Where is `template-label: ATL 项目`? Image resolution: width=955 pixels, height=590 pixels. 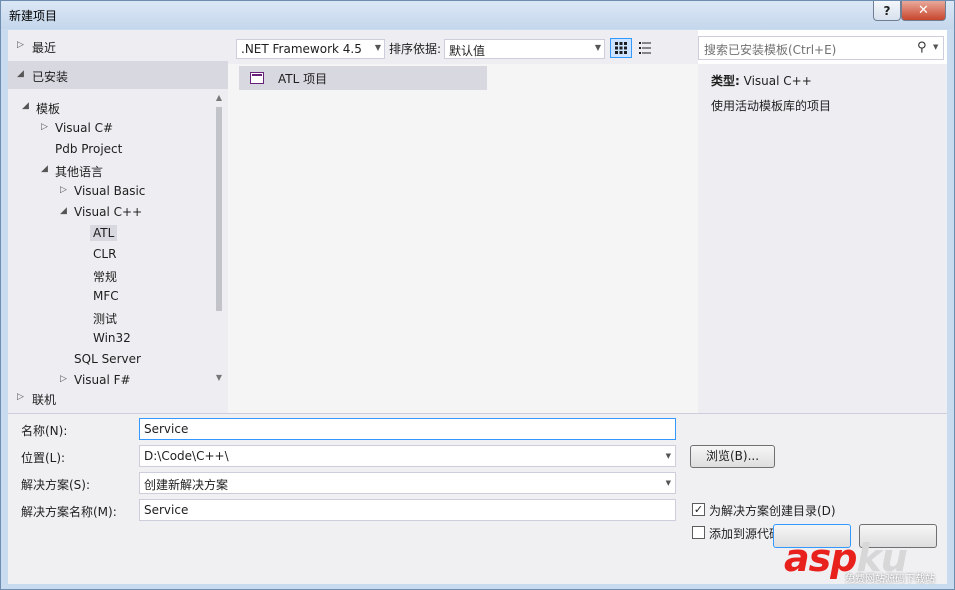 template-label: ATL 项目 is located at coordinates (303, 79).